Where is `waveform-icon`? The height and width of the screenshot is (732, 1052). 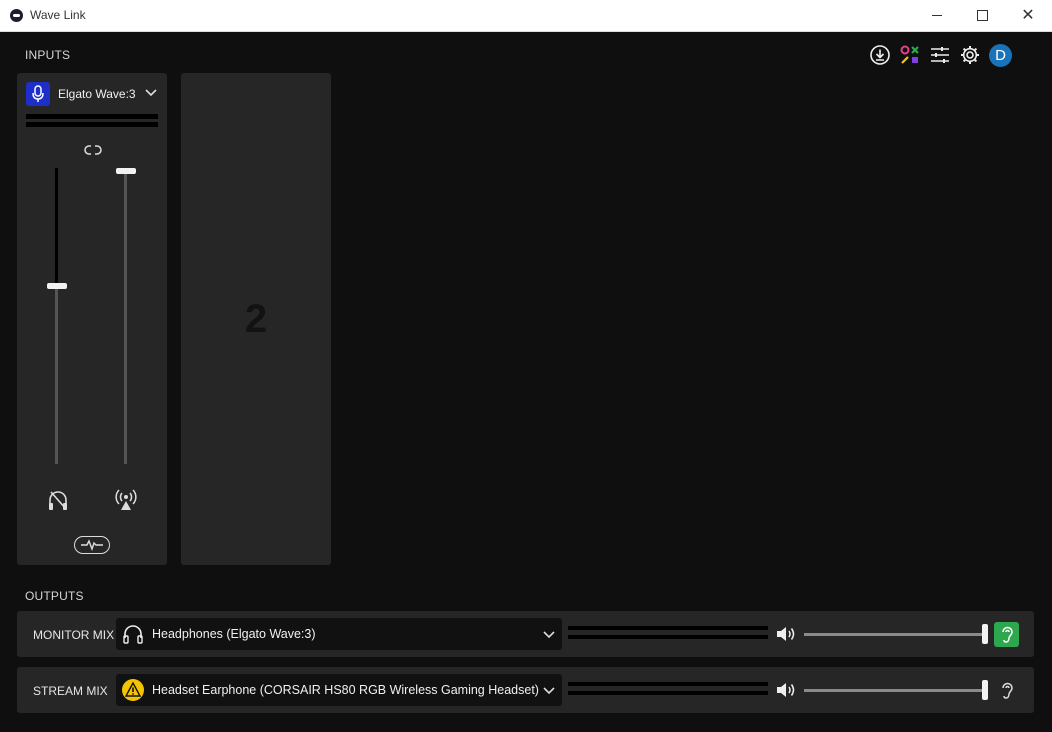 waveform-icon is located at coordinates (92, 545).